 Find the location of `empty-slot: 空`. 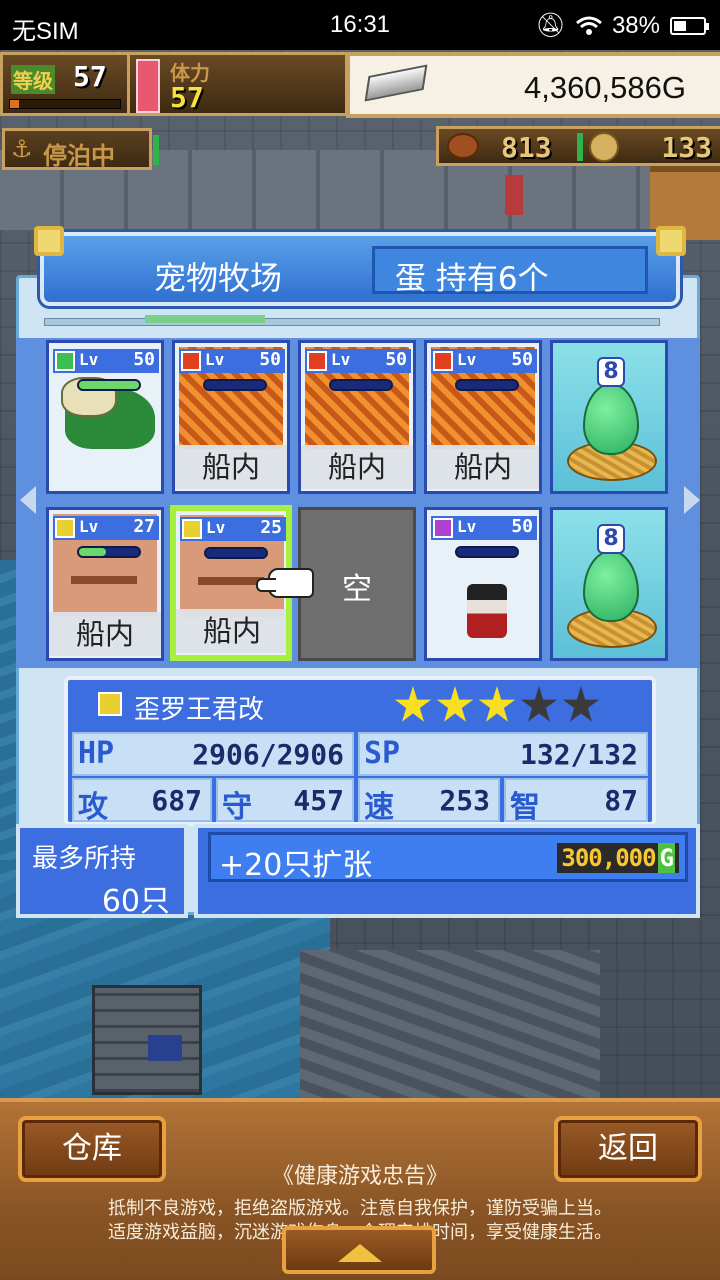

empty-slot: 空 is located at coordinates (357, 584).